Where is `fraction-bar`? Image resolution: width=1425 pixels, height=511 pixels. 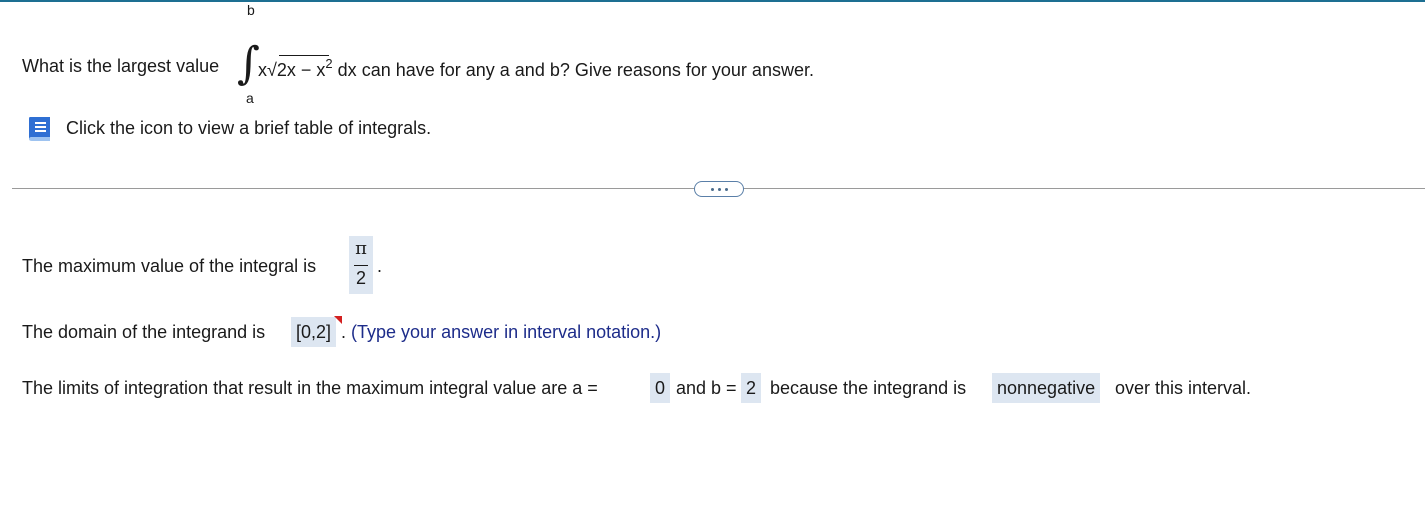 fraction-bar is located at coordinates (361, 265).